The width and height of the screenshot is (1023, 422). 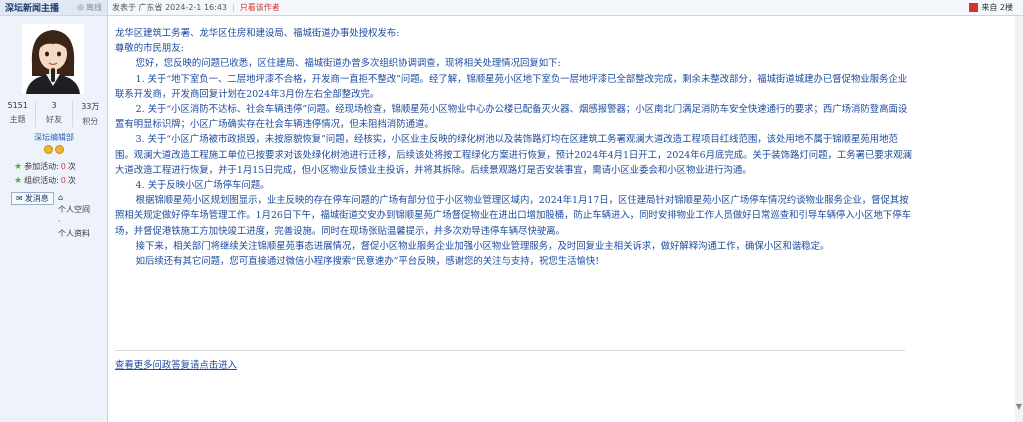 I want to click on avatar, so click(x=53, y=59).